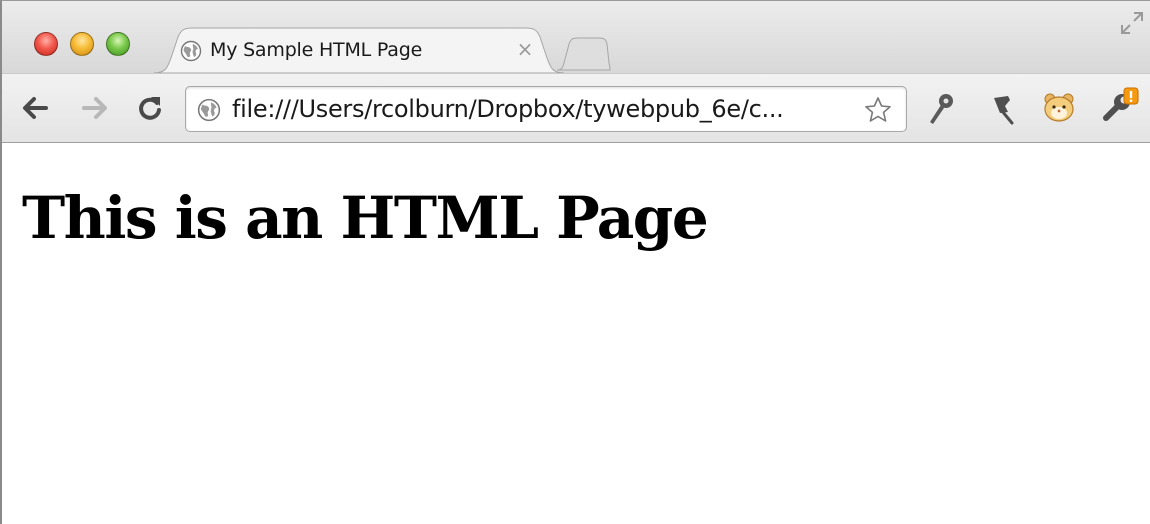 The image size is (1150, 524). What do you see at coordinates (1059, 109) in the screenshot?
I see `hamster-icon` at bounding box center [1059, 109].